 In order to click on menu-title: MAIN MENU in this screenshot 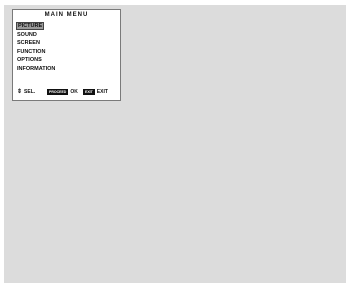, I will do `click(66, 15)`.